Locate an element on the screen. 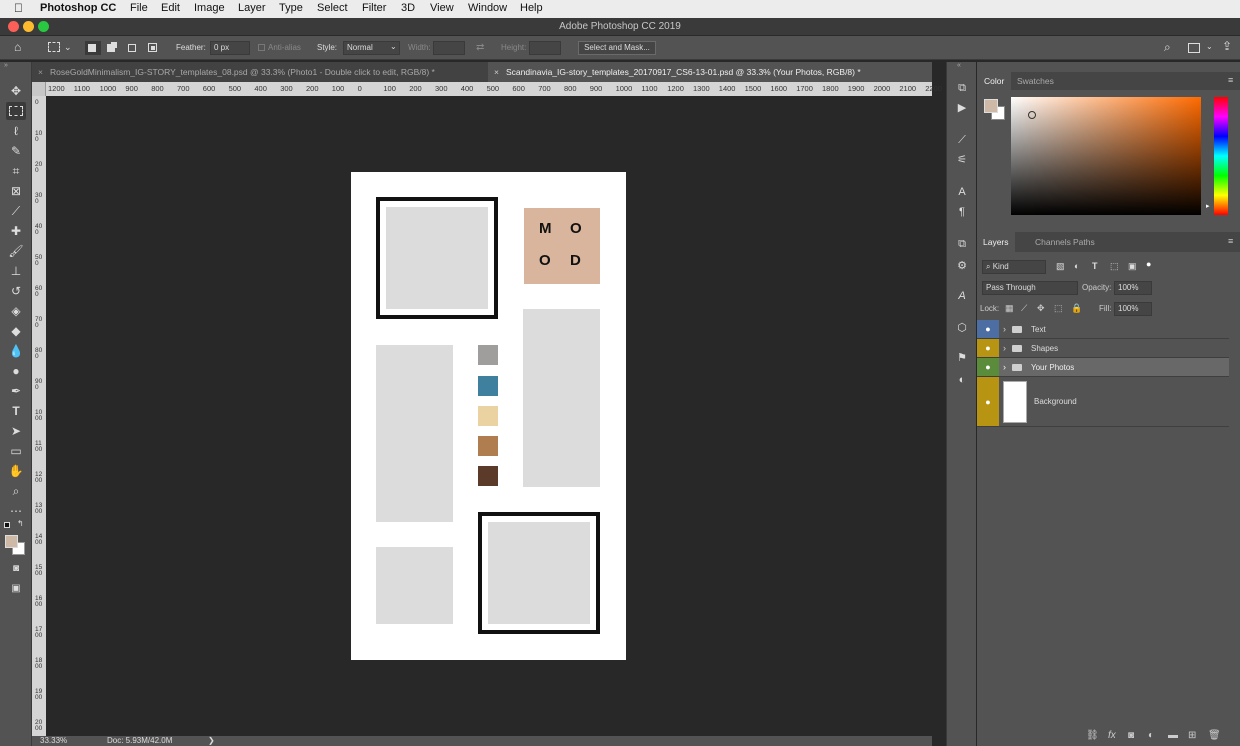 The width and height of the screenshot is (1240, 746). menu-select: Select is located at coordinates (332, 8).